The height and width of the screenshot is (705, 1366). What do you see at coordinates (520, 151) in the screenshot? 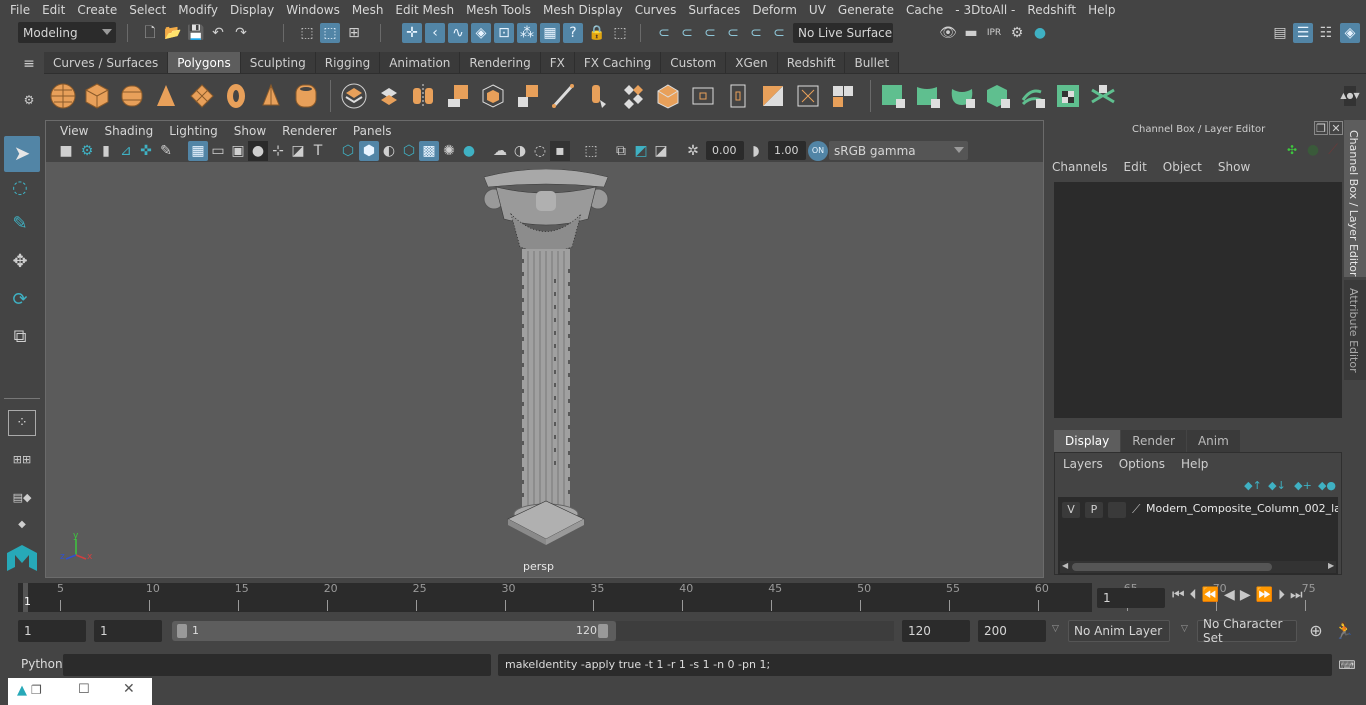
I see `motion-blur-icon: ◑` at bounding box center [520, 151].